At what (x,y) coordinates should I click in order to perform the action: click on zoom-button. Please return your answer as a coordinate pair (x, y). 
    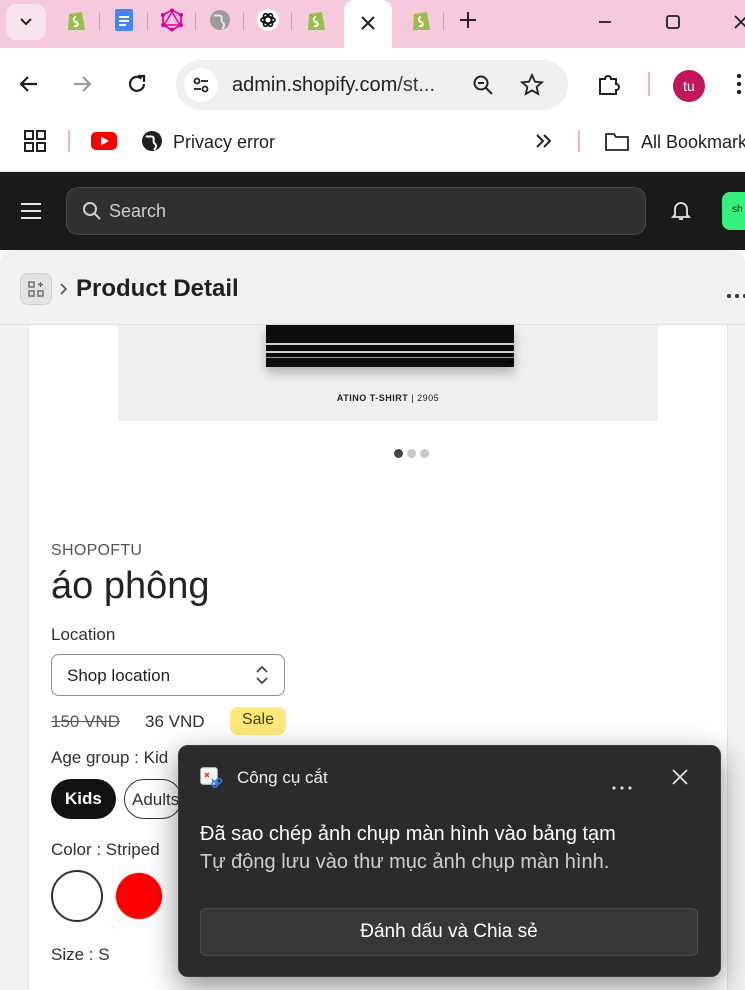
    Looking at the image, I should click on (483, 87).